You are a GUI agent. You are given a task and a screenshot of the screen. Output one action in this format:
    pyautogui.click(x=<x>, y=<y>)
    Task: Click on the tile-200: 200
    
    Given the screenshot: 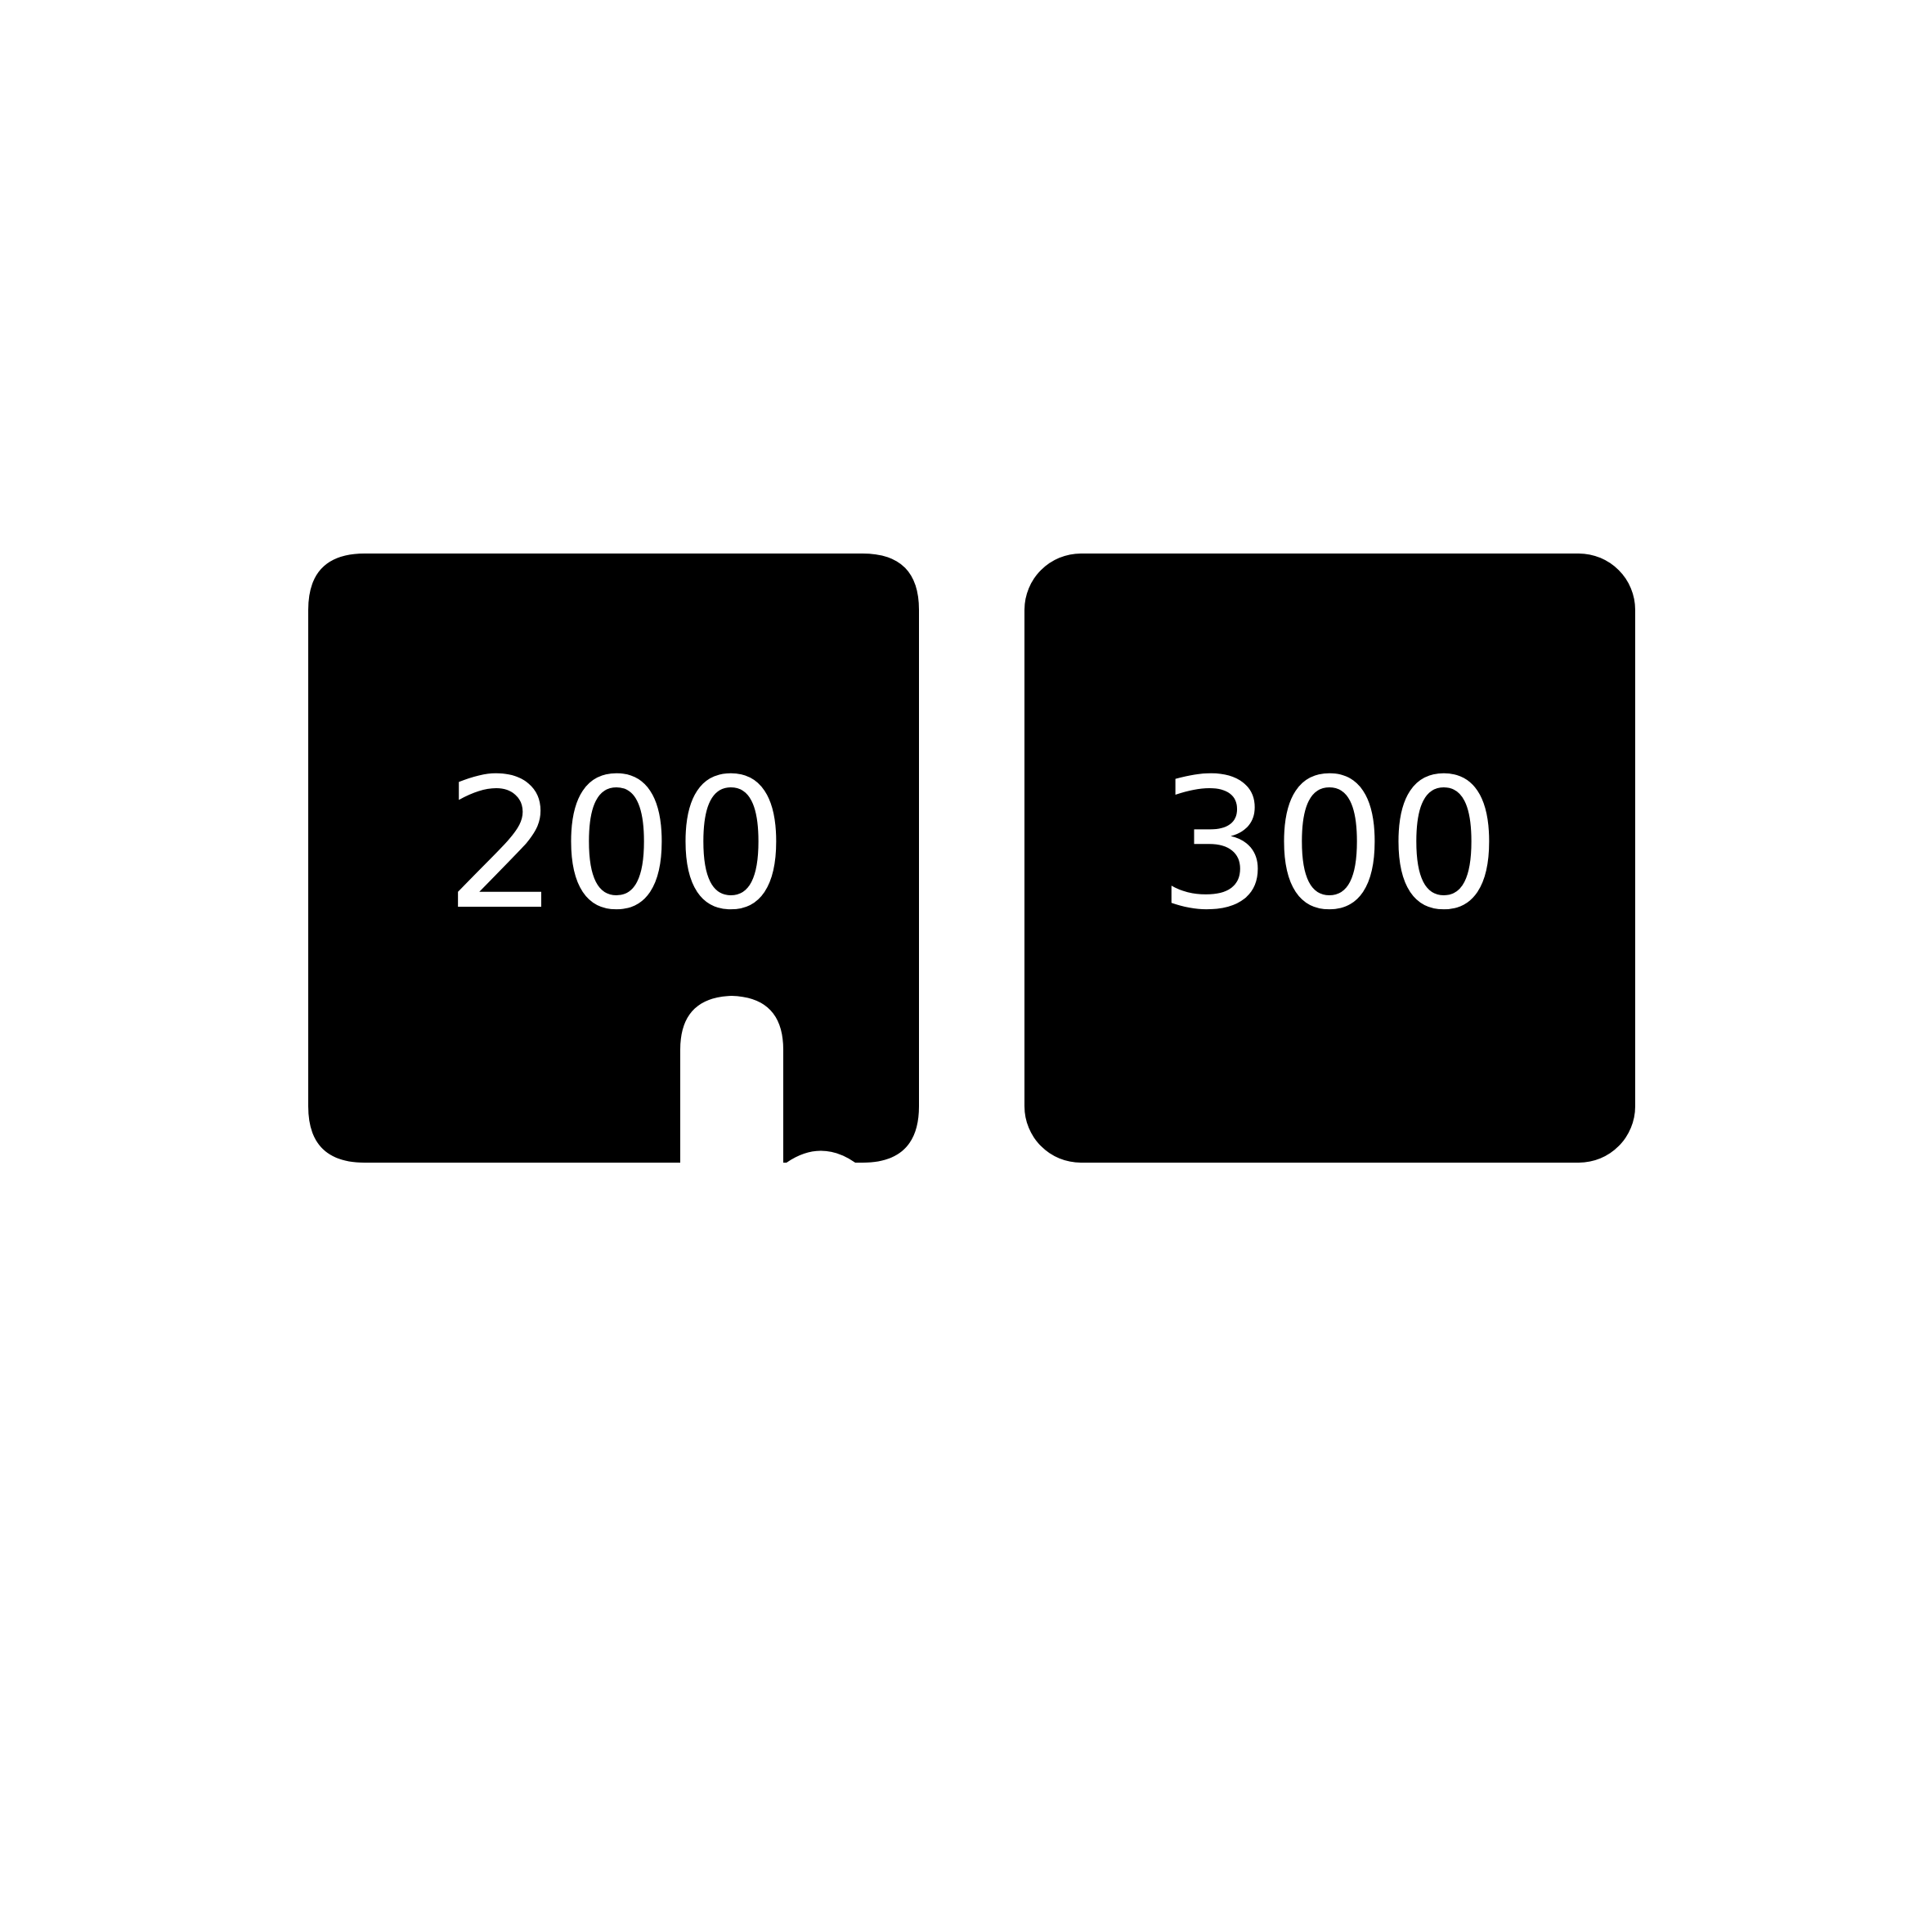 What is the action you would take?
    pyautogui.click(x=613, y=858)
    